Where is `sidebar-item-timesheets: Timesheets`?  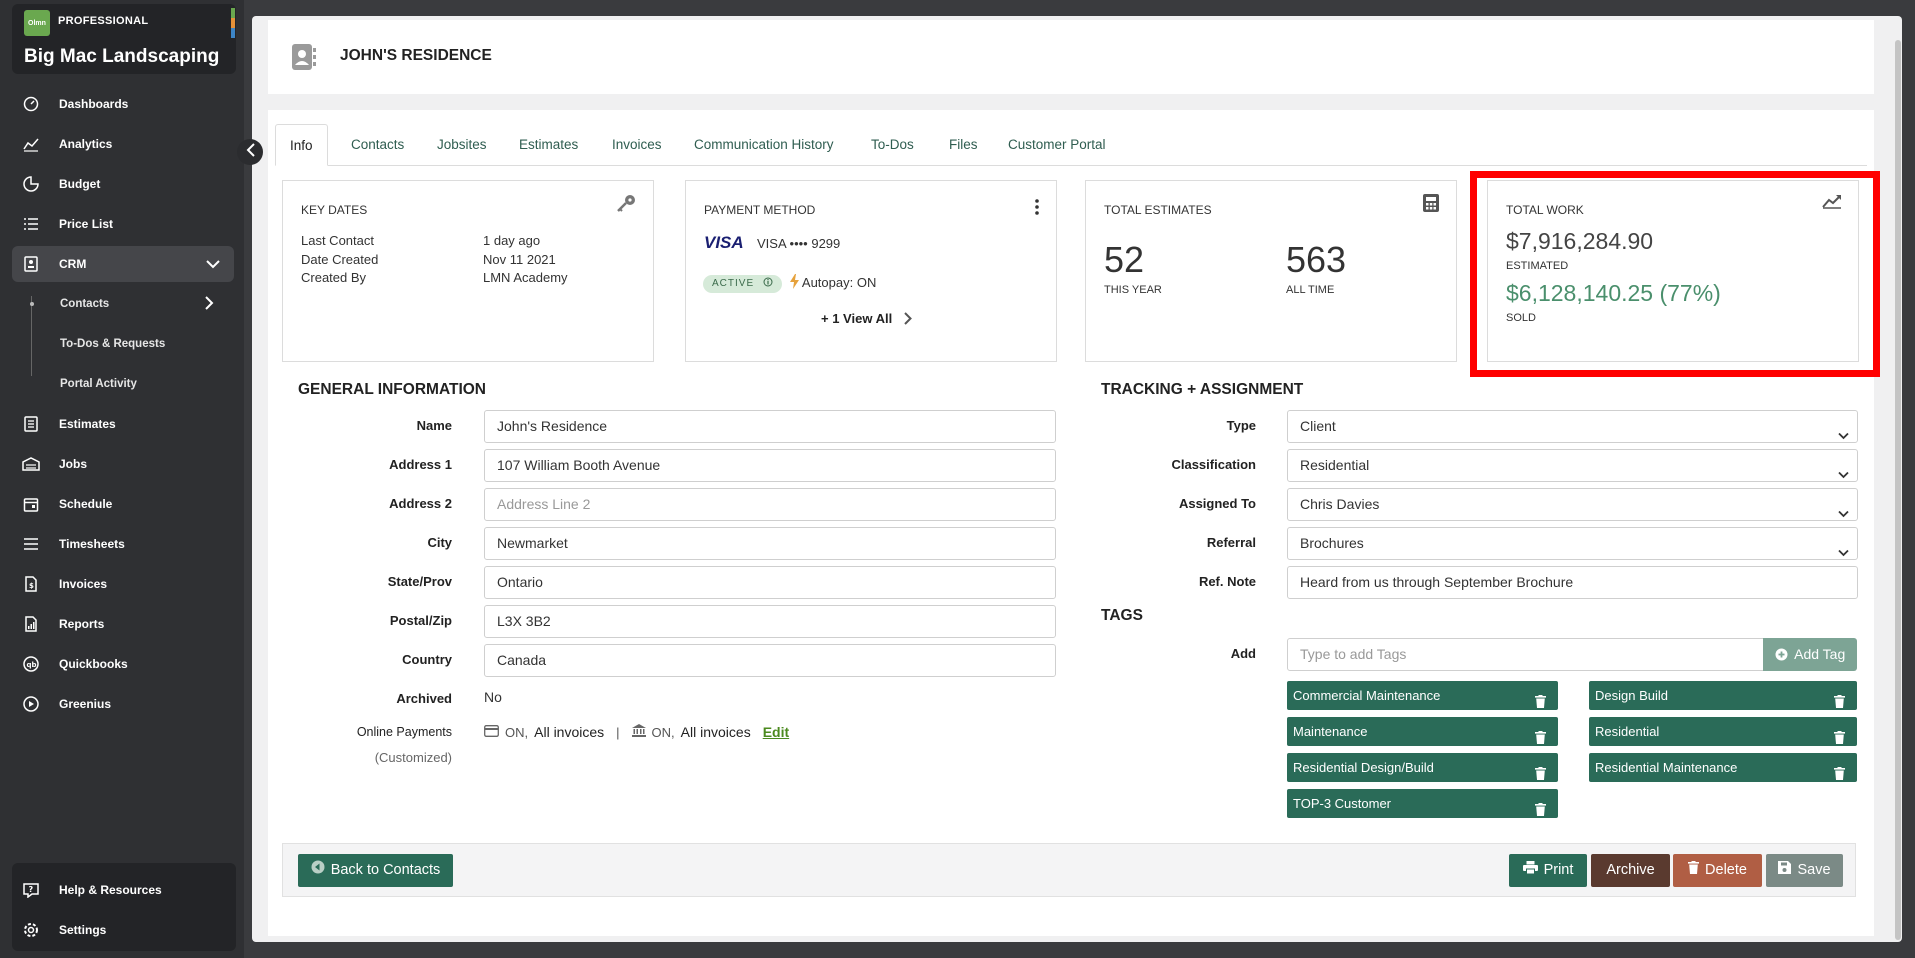
sidebar-item-timesheets: Timesheets is located at coordinates (123, 544).